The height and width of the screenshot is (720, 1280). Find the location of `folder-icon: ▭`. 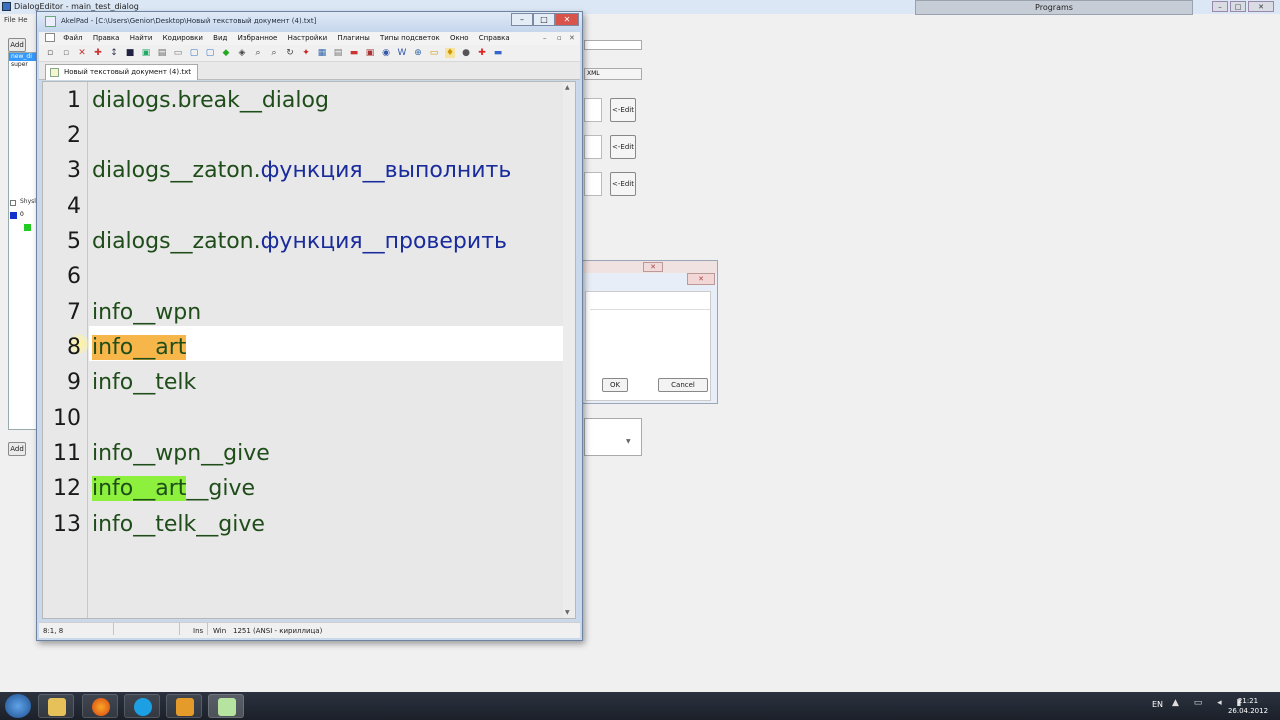

folder-icon: ▭ is located at coordinates (434, 53).